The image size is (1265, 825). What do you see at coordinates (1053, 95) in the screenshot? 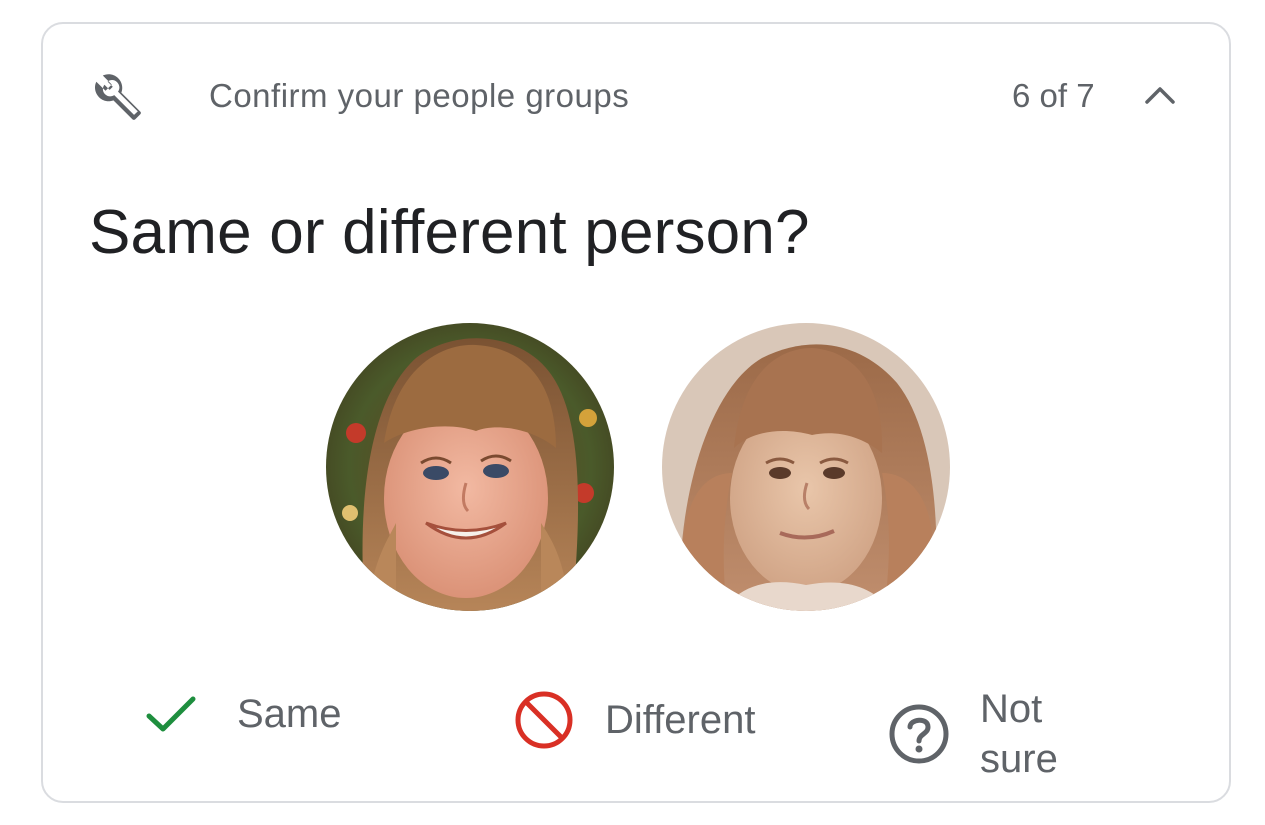
I see `progress-counter: 6 of 7` at bounding box center [1053, 95].